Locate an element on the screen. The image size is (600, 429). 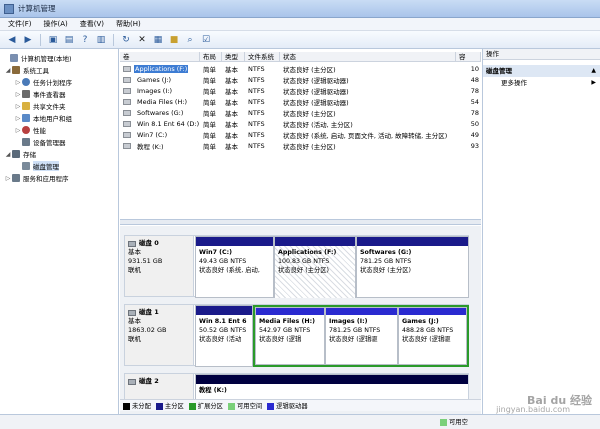
open-icon: ▦ is located at coordinates (158, 40).